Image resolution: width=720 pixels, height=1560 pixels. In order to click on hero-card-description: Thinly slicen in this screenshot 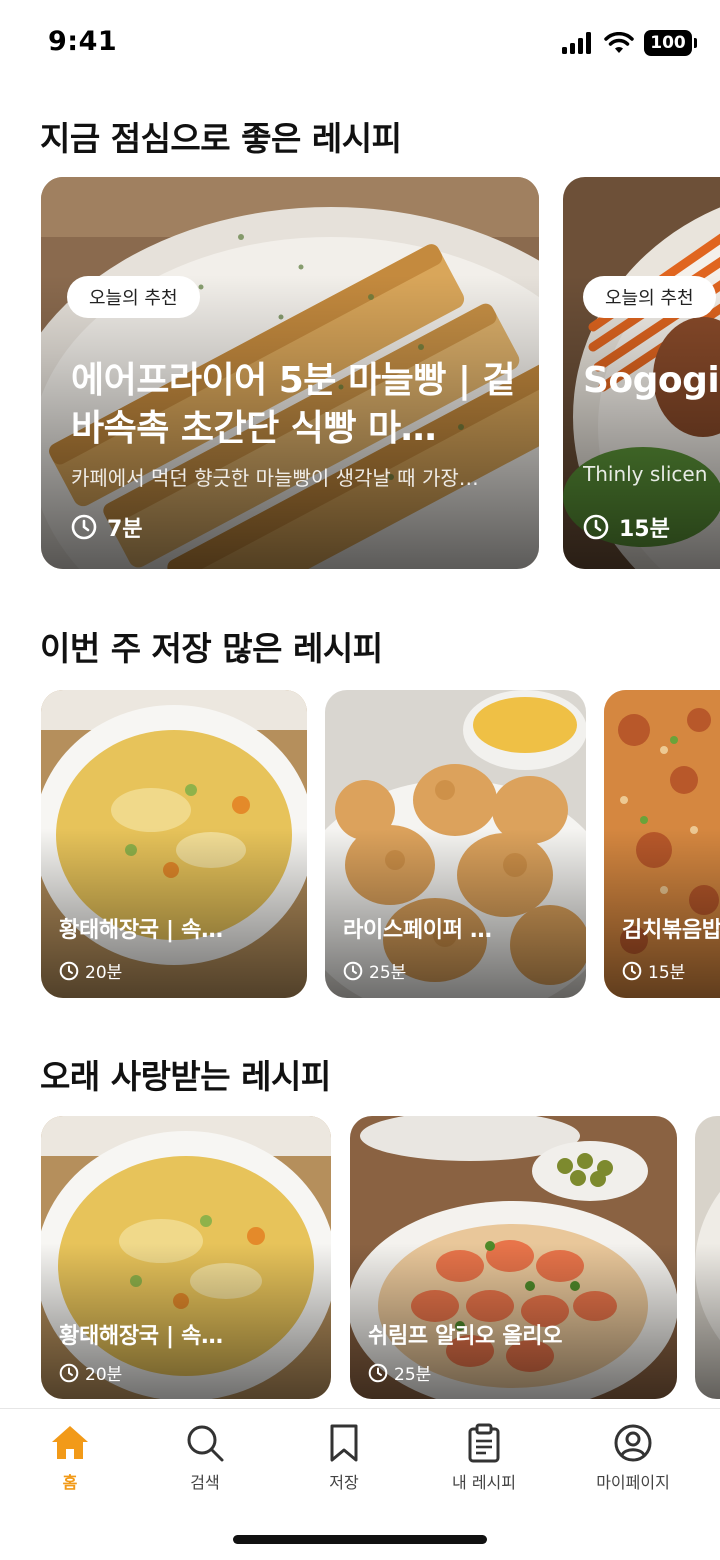, I will do `click(645, 474)`.